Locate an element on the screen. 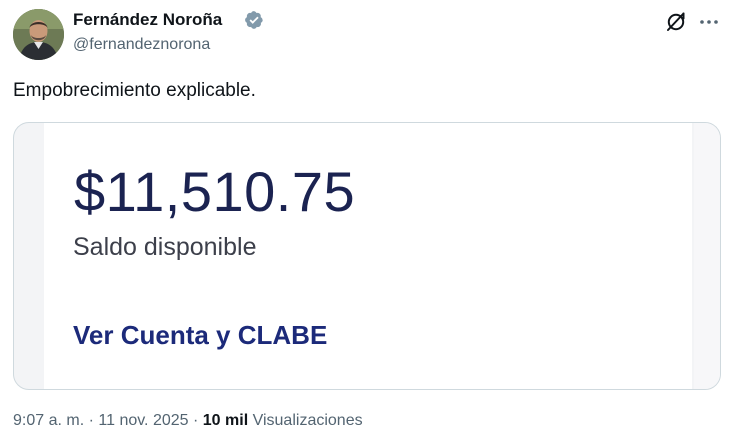  balance-amount: $11,510.75 is located at coordinates (215, 191).